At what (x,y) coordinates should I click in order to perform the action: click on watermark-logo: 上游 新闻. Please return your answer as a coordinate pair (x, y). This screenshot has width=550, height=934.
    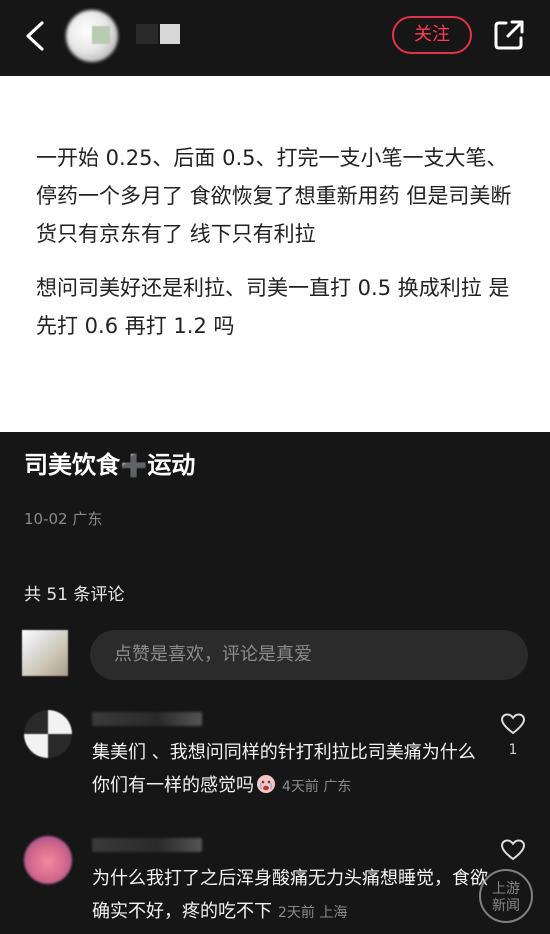
    Looking at the image, I should click on (506, 896).